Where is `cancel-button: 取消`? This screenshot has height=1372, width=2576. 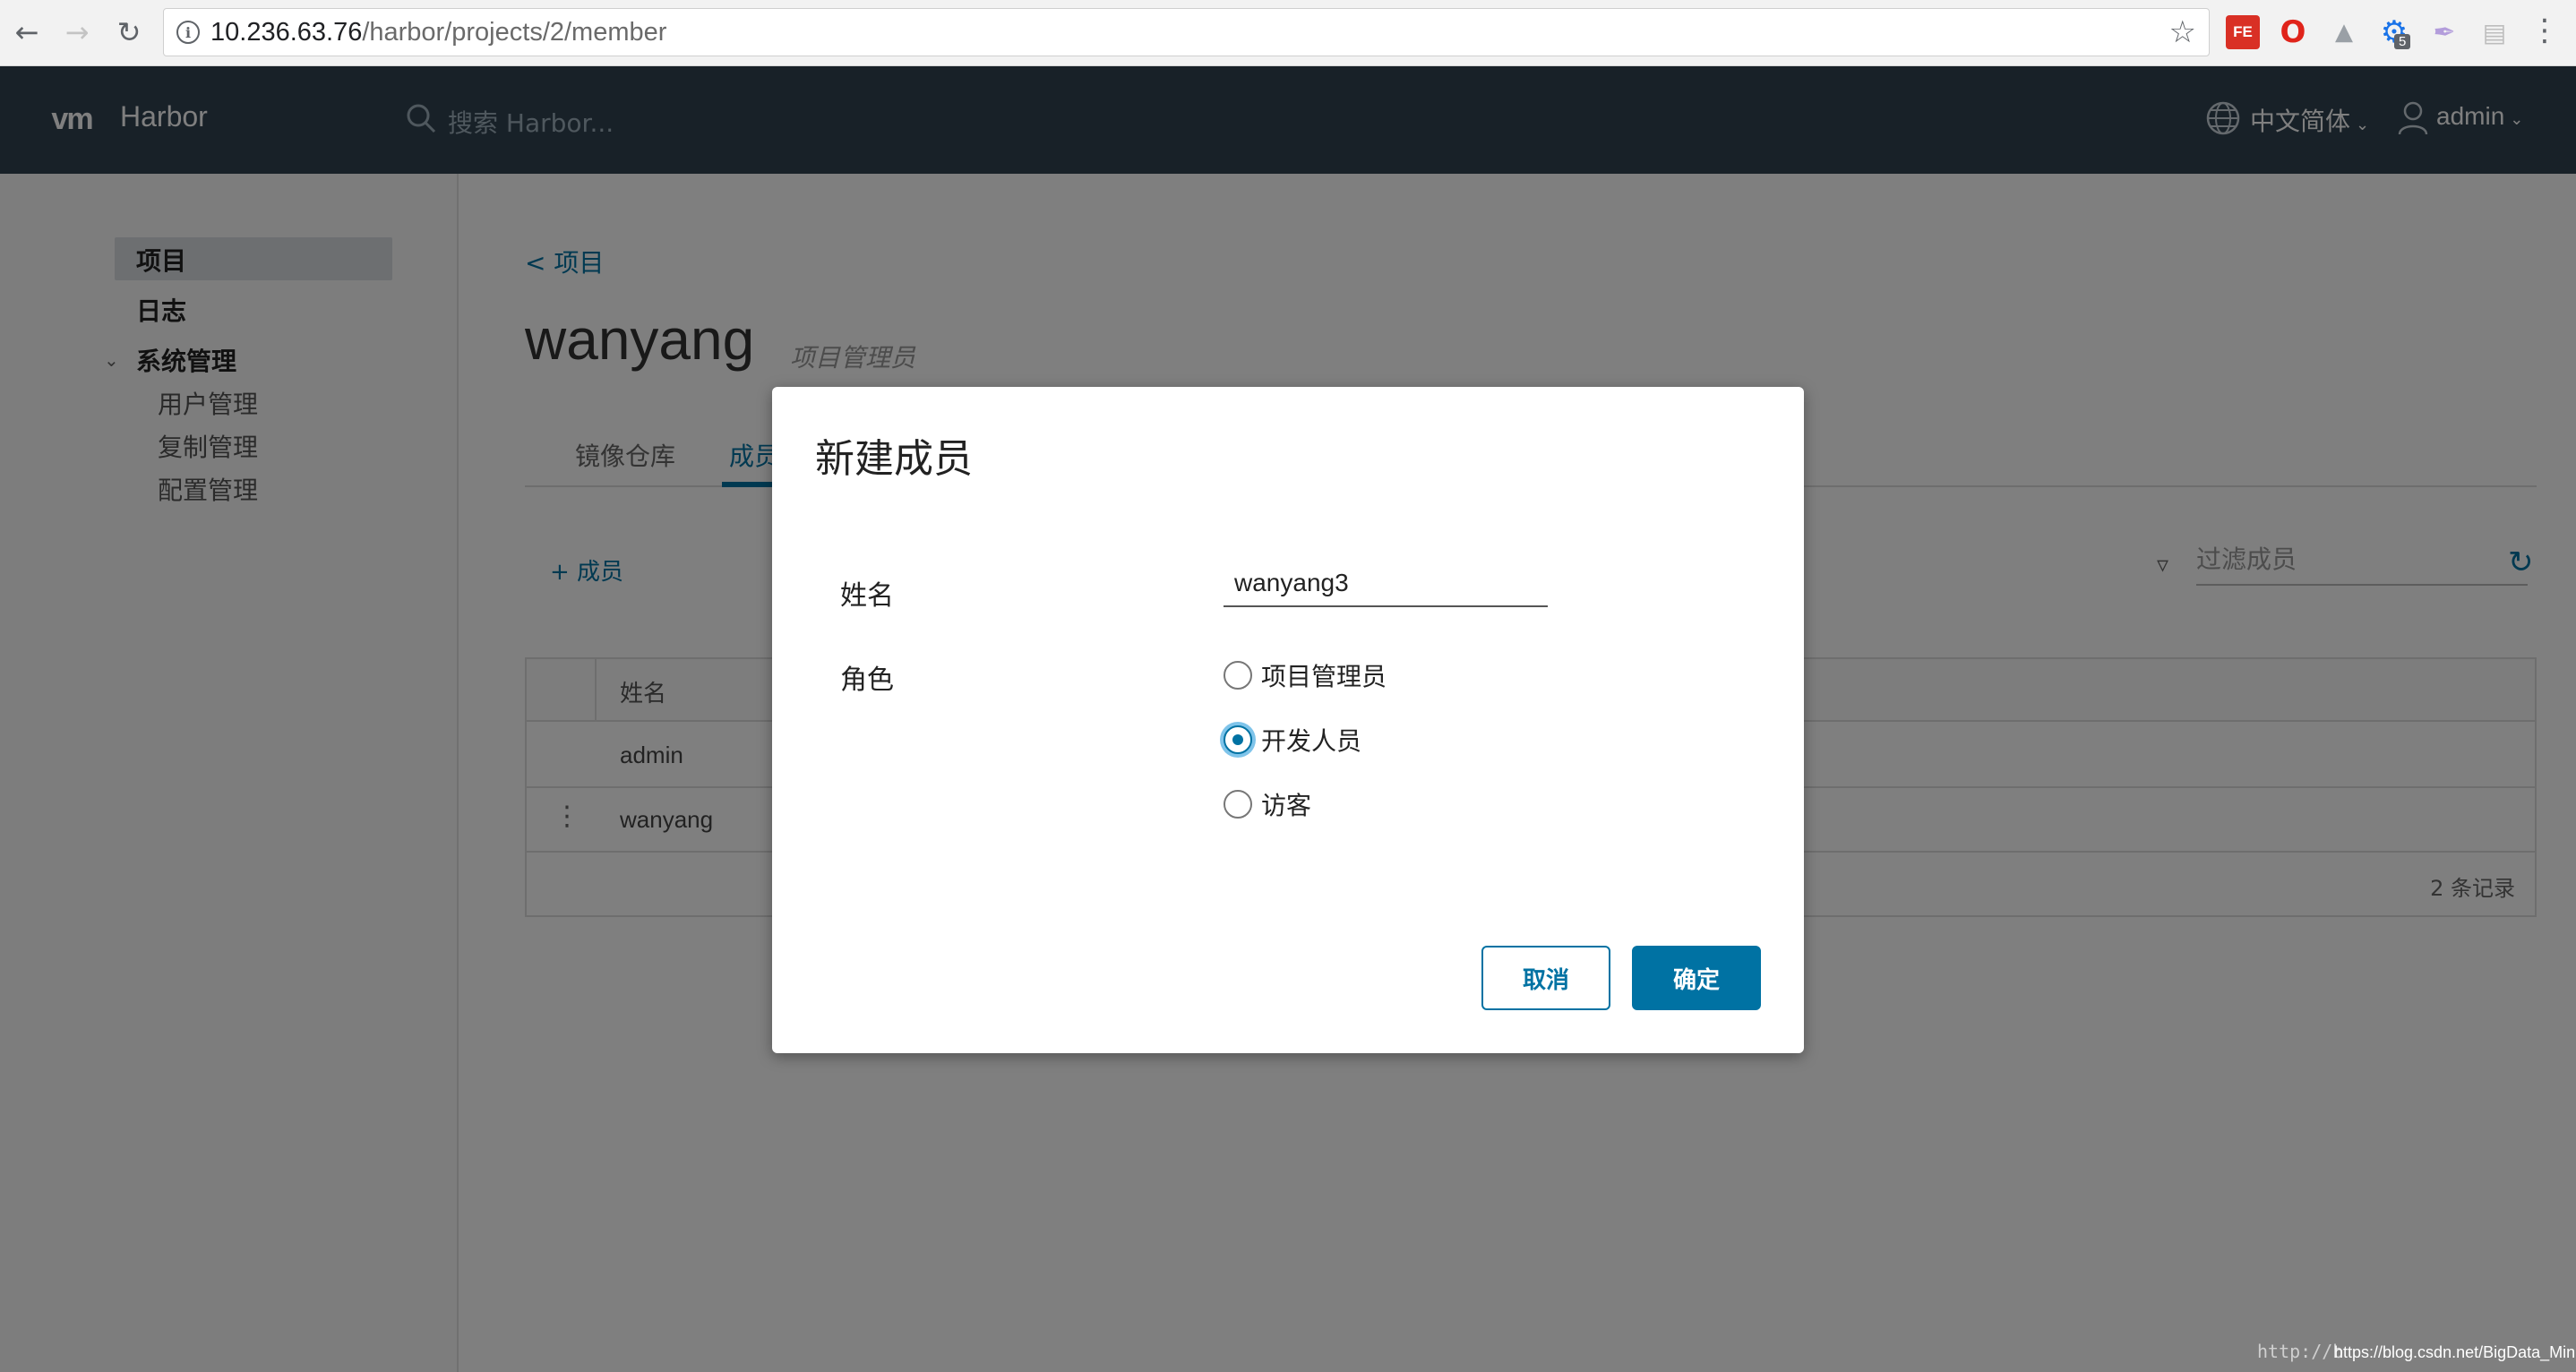 cancel-button: 取消 is located at coordinates (1545, 978).